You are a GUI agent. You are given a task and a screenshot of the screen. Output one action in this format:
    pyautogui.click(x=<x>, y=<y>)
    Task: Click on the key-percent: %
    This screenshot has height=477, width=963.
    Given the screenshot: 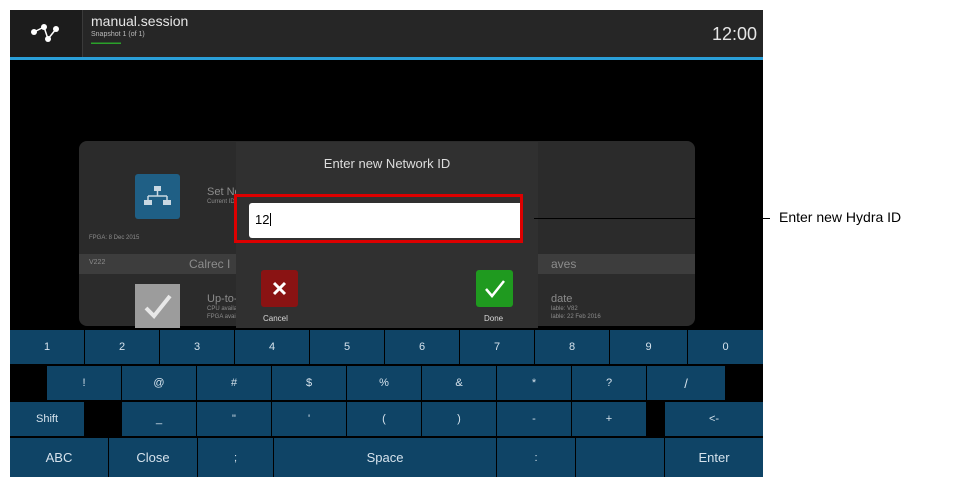 What is the action you would take?
    pyautogui.click(x=384, y=383)
    